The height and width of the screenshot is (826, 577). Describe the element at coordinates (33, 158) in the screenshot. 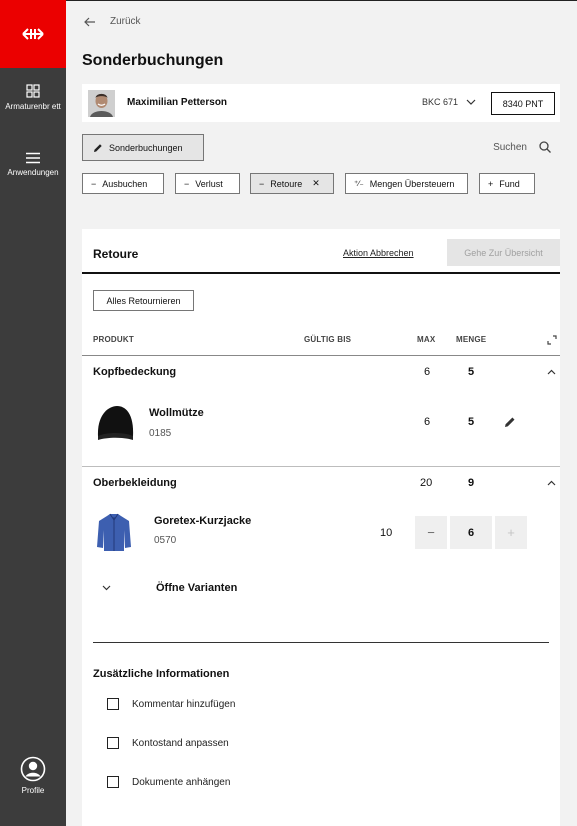

I see `menu-icon` at that location.